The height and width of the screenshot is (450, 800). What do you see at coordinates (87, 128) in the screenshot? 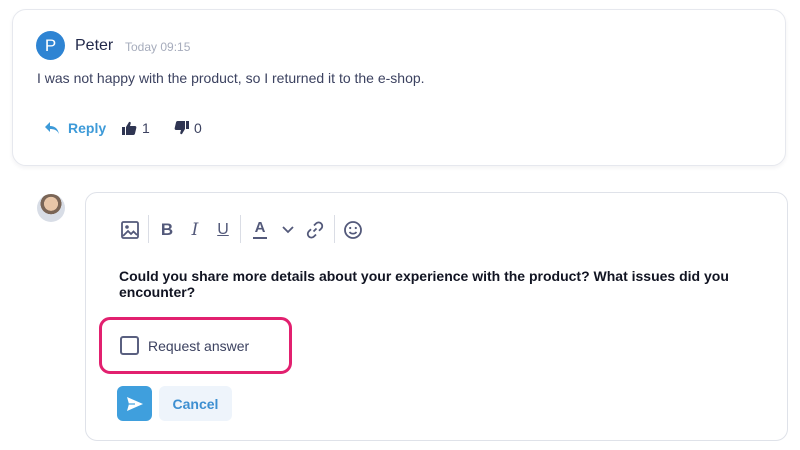
I see `reply-label: Reply` at bounding box center [87, 128].